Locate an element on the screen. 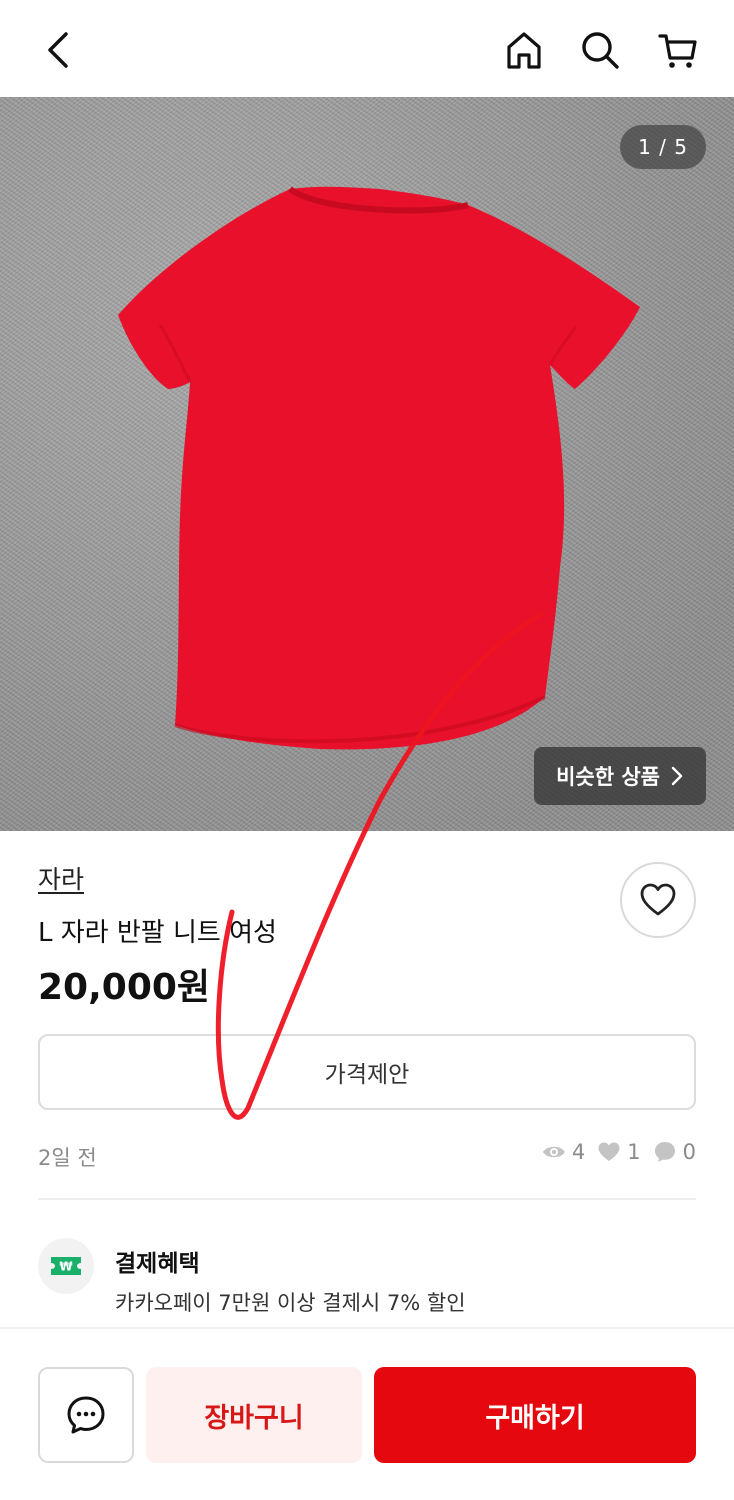  home-icon is located at coordinates (524, 50).